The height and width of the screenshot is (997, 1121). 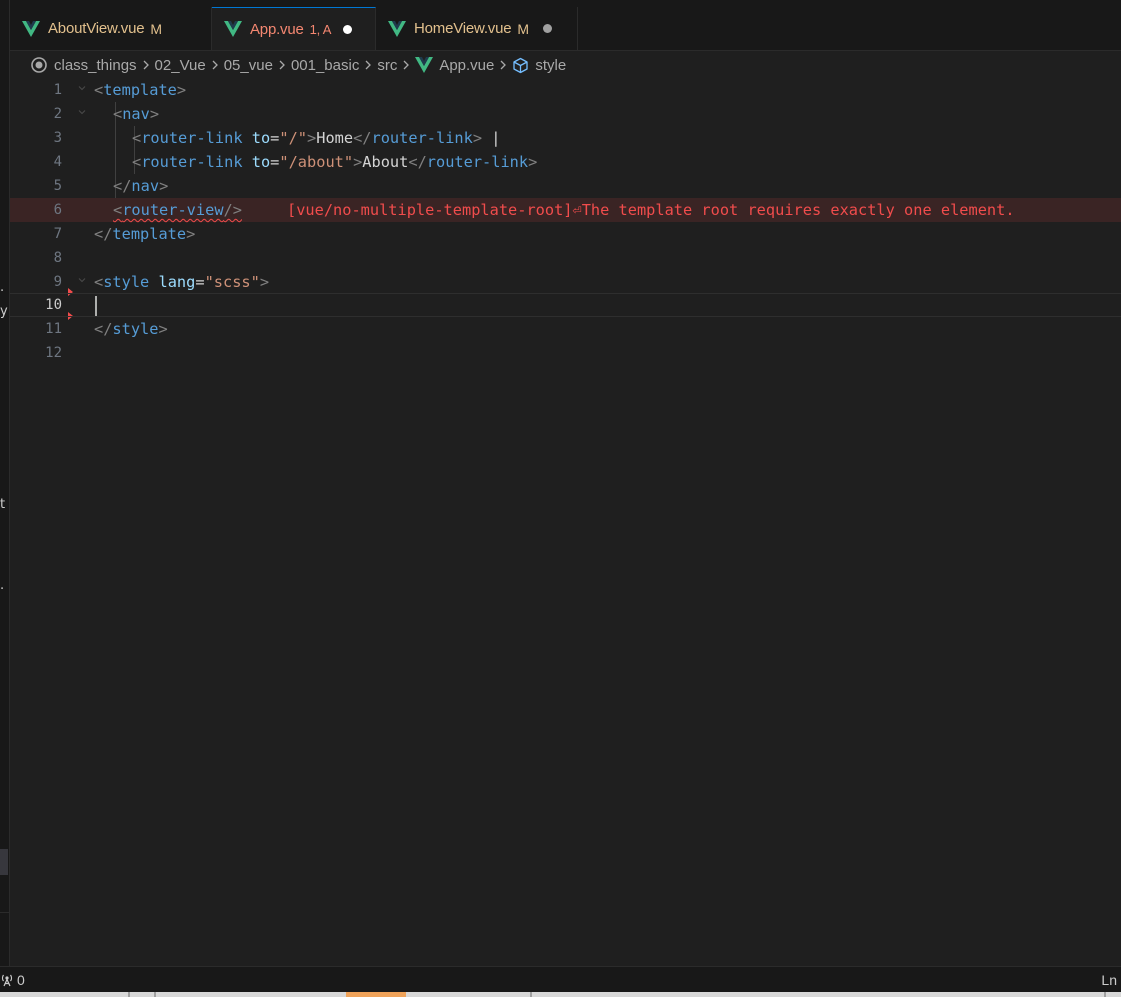 I want to click on left-panel-edge: . y t ., so click(x=5, y=498).